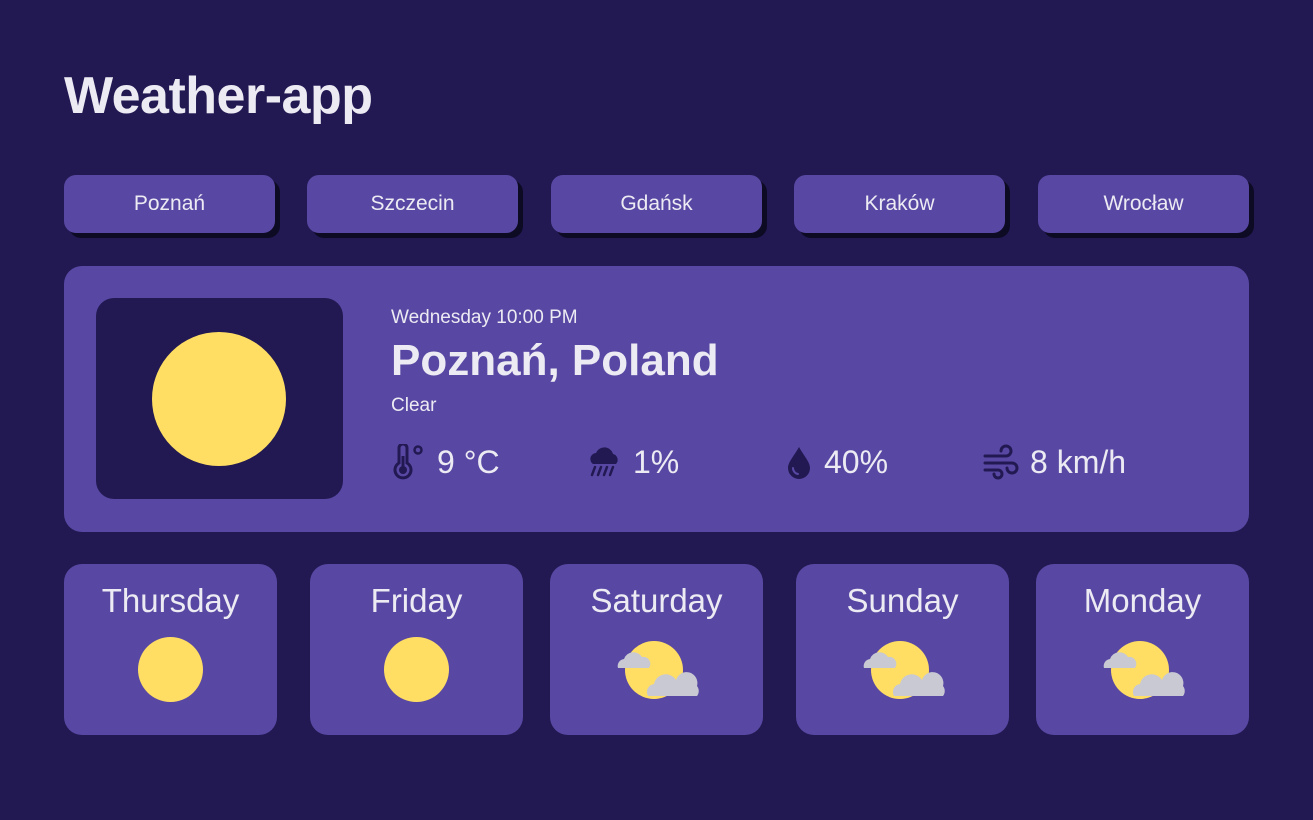  What do you see at coordinates (1078, 461) in the screenshot?
I see `wind-value: 8 km/h` at bounding box center [1078, 461].